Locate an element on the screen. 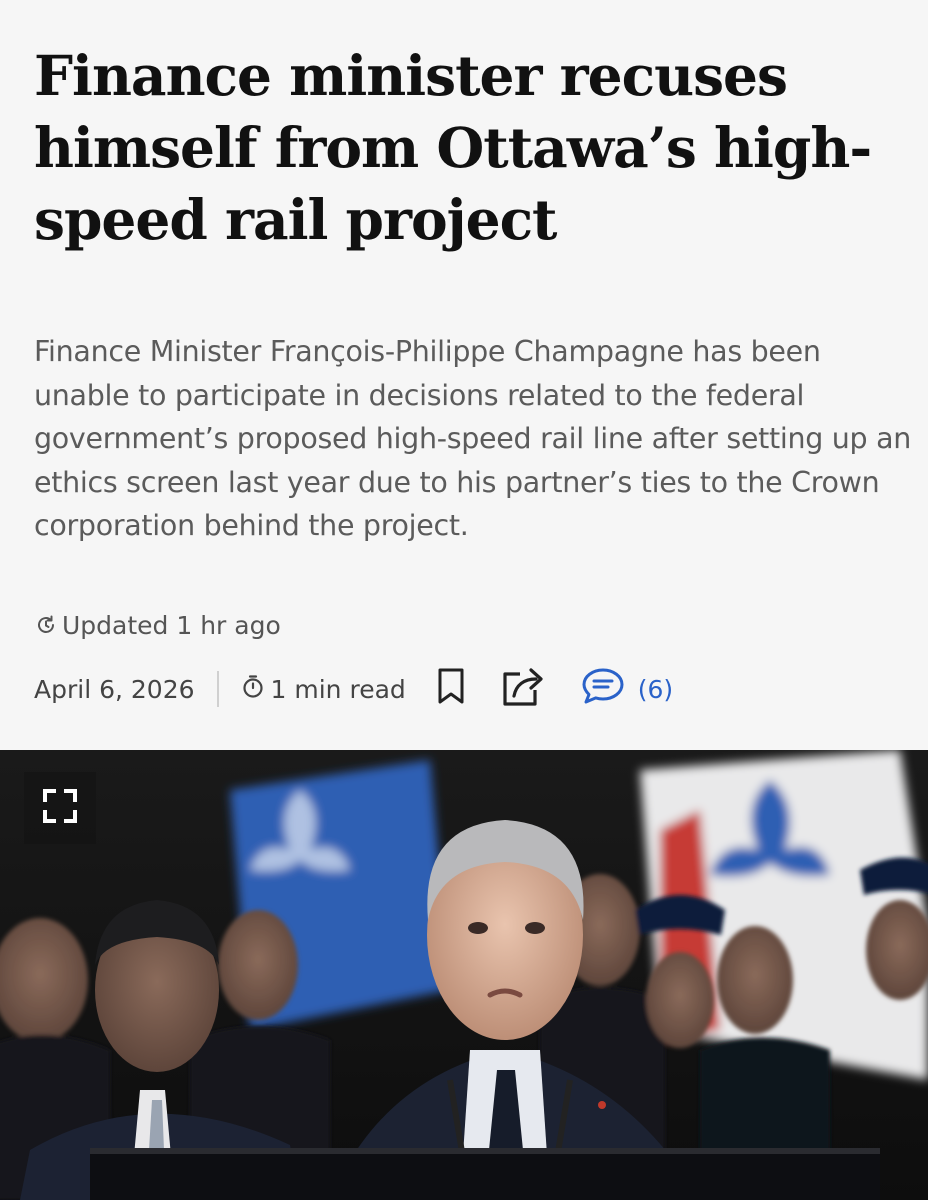 Image resolution: width=928 pixels, height=1200 pixels. updated-timestamp: Updated 1 hr ago is located at coordinates (157, 625).